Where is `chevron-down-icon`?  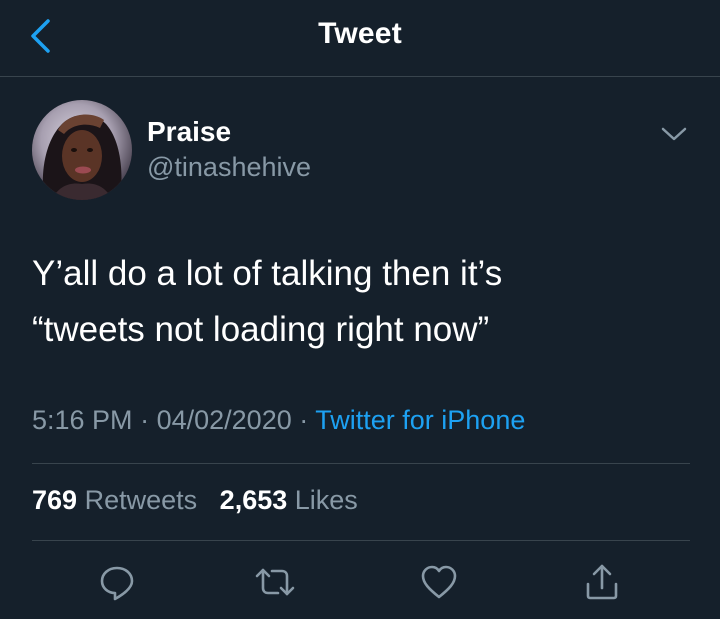
chevron-down-icon is located at coordinates (674, 134).